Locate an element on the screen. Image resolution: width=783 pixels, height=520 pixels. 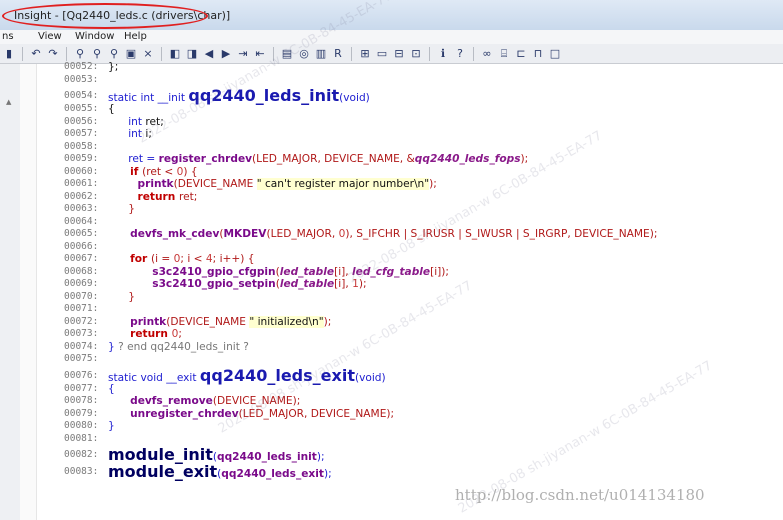
code-token: register_chrdev is located at coordinates (205, 159).